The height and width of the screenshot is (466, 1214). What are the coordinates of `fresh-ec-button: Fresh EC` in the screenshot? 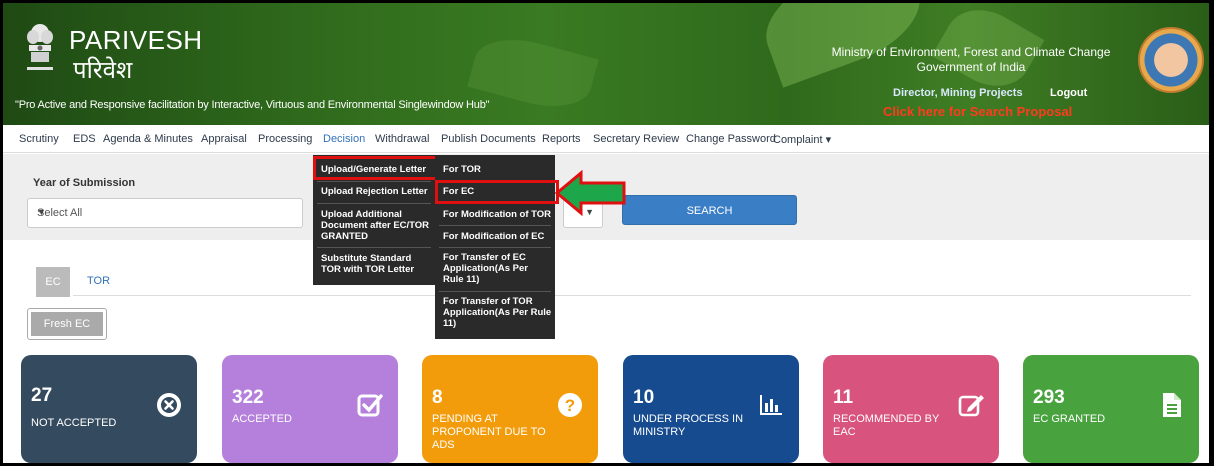 It's located at (67, 324).